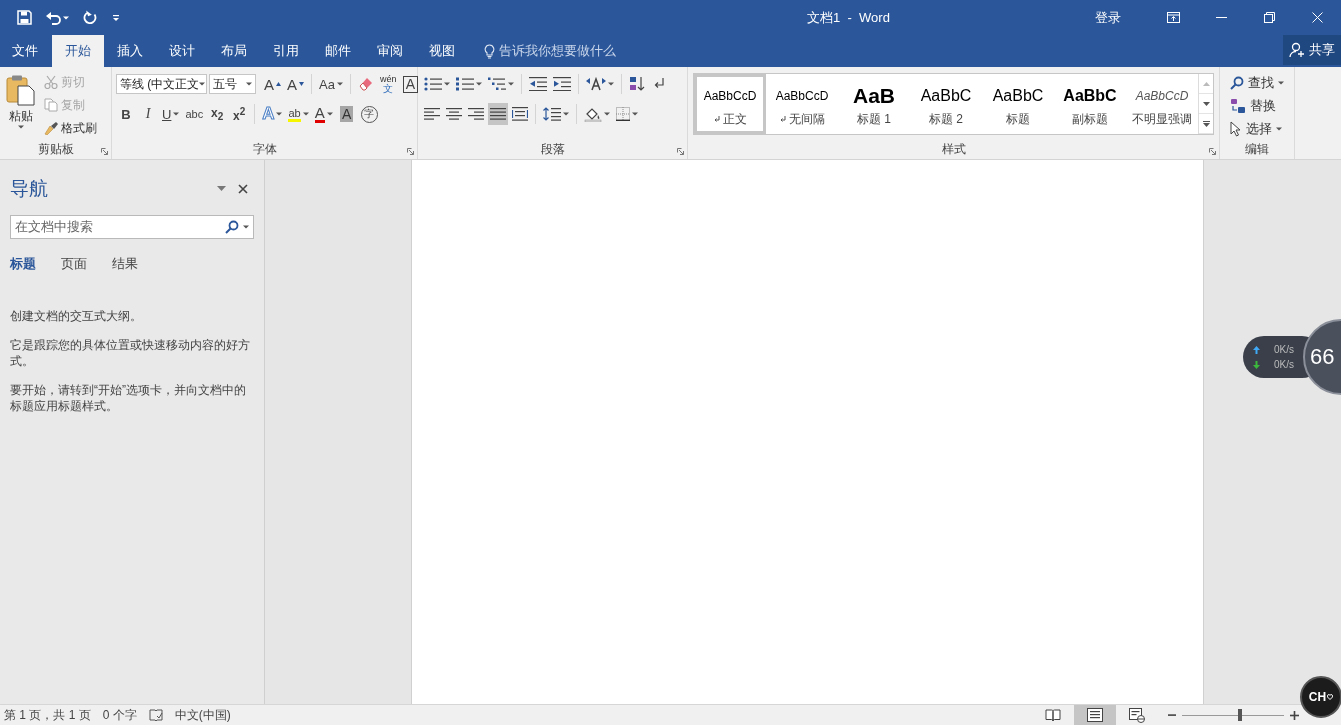 The width and height of the screenshot is (1341, 725). I want to click on grow-font-button: A, so click(272, 84).